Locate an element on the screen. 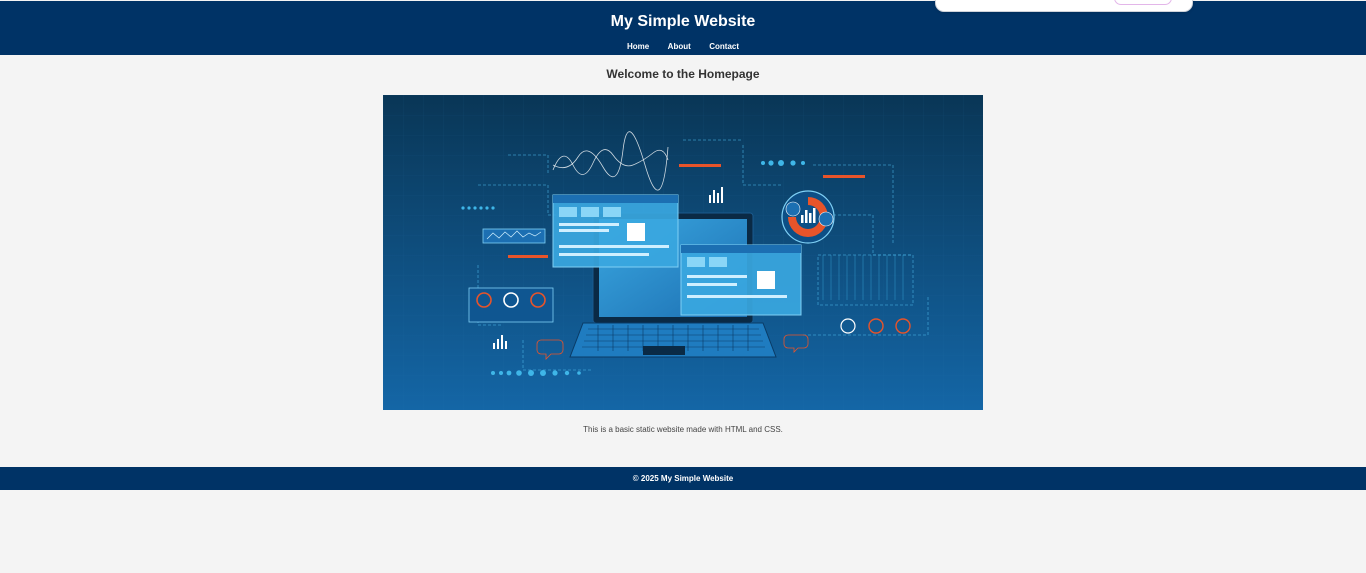 Image resolution: width=1366 pixels, height=573 pixels. site-footer: © 2025 My Simple Website is located at coordinates (683, 478).